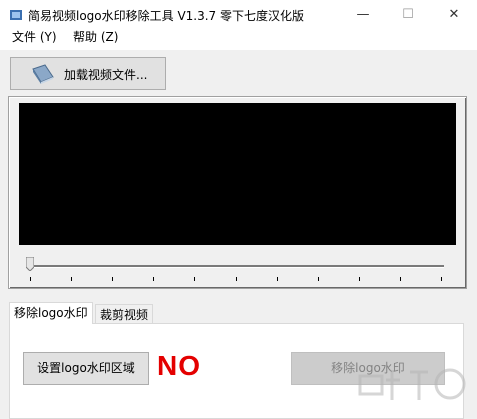 The width and height of the screenshot is (477, 419). Describe the element at coordinates (238, 40) in the screenshot. I see `menu-bar: 文件 (Y) 帮助 (Z)` at that location.